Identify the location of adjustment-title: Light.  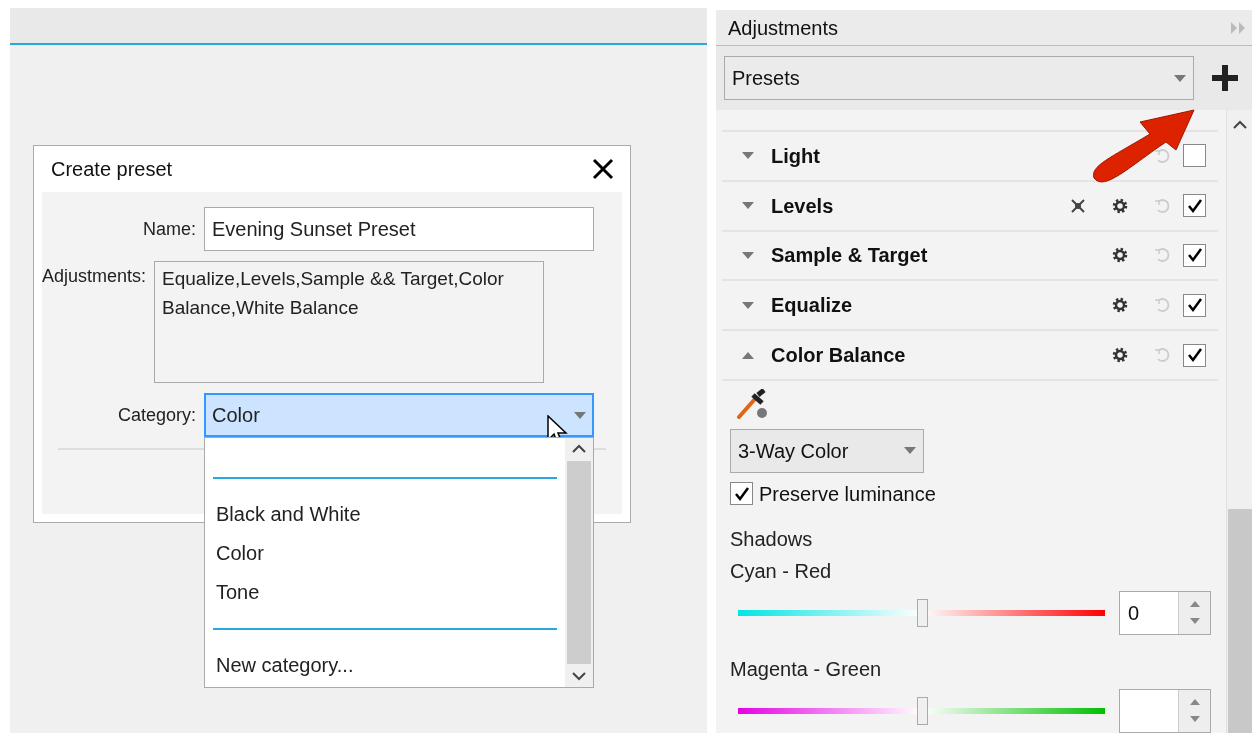
(914, 155).